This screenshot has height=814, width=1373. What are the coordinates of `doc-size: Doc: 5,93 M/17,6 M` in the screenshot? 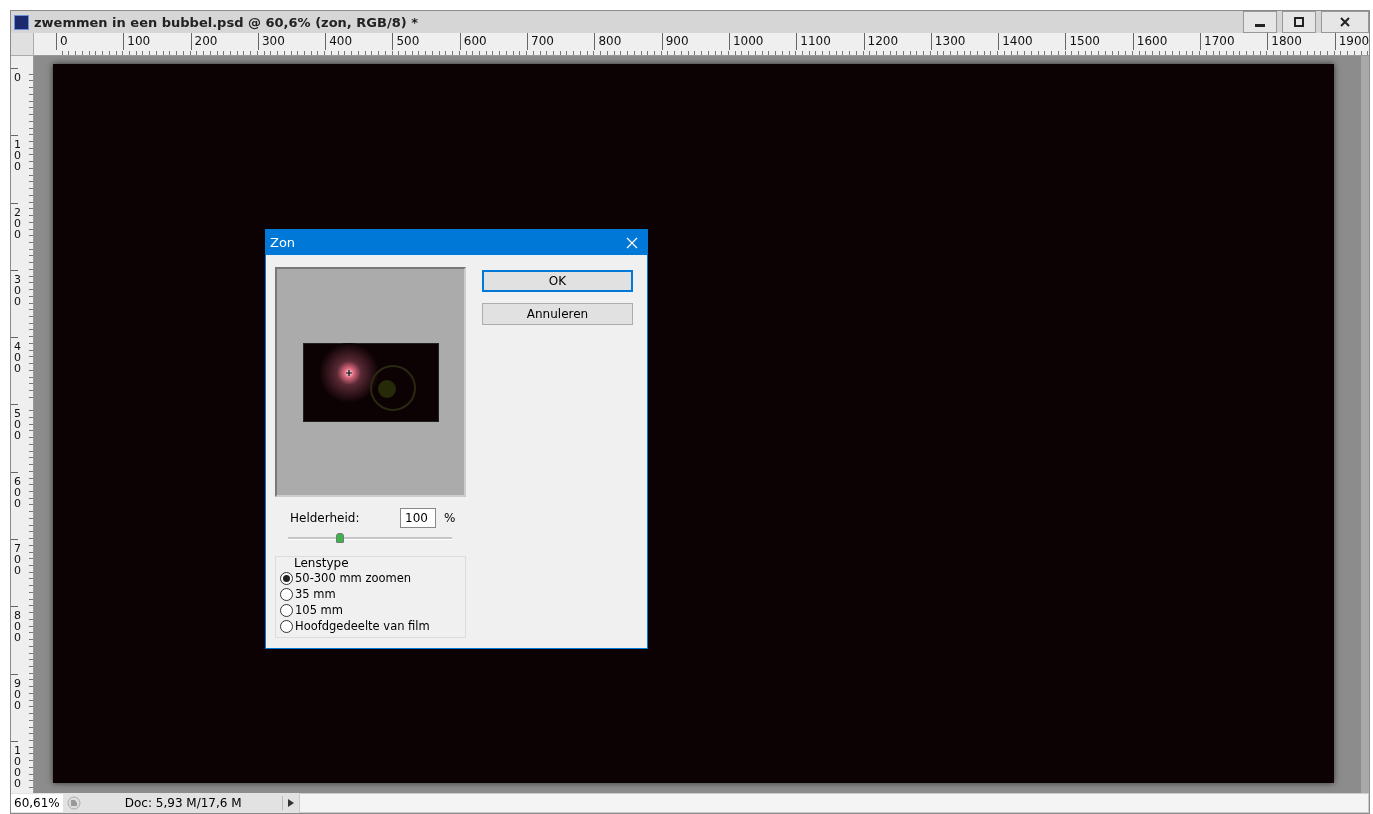 It's located at (186, 803).